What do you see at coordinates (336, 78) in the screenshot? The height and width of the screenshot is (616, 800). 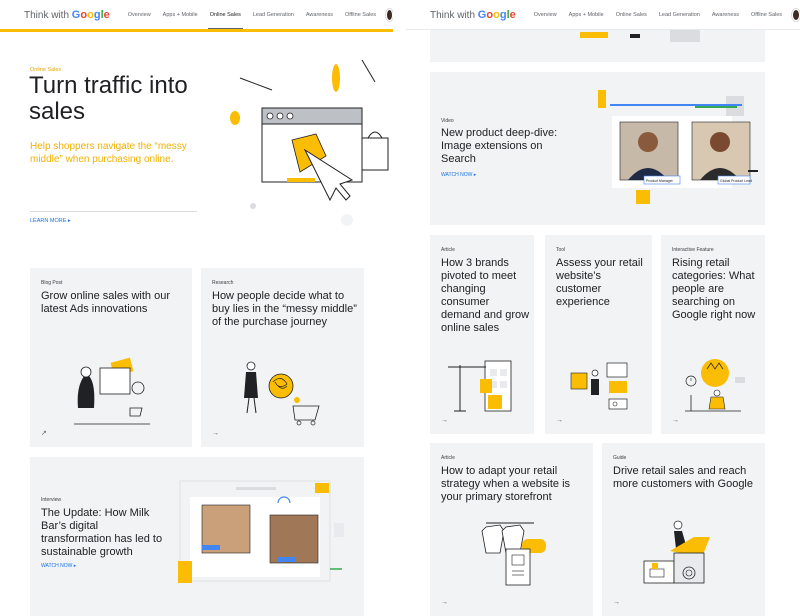 I see `yellow-leaf-shape` at bounding box center [336, 78].